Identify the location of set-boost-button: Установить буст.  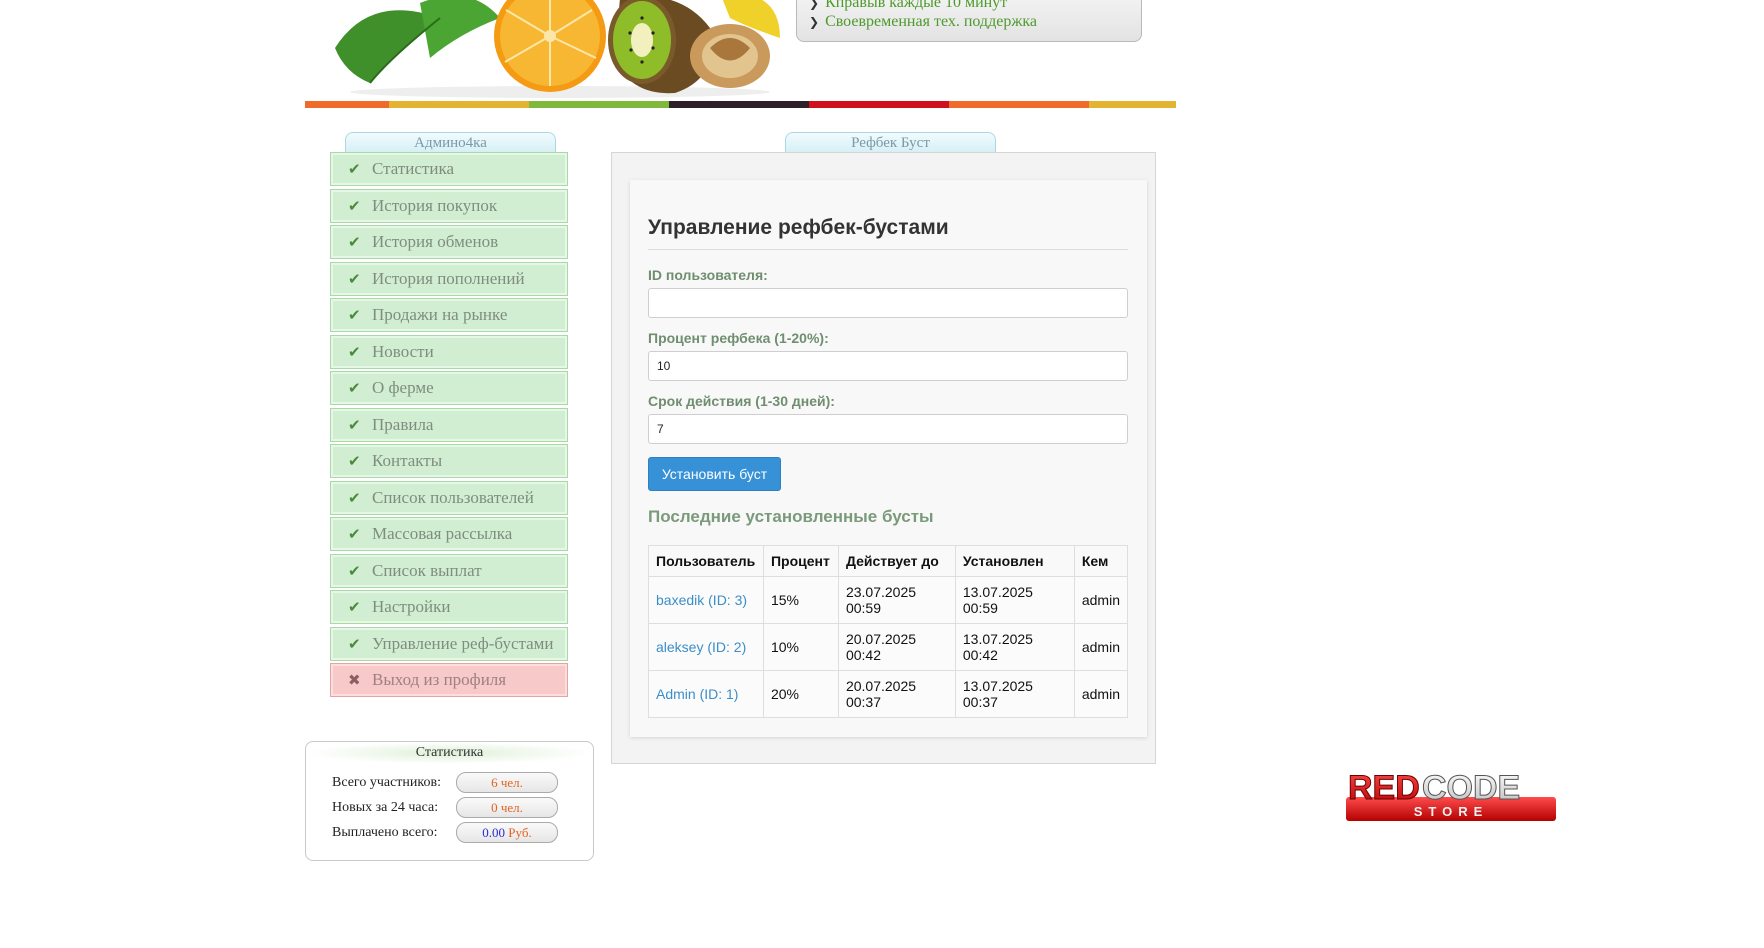
(714, 474).